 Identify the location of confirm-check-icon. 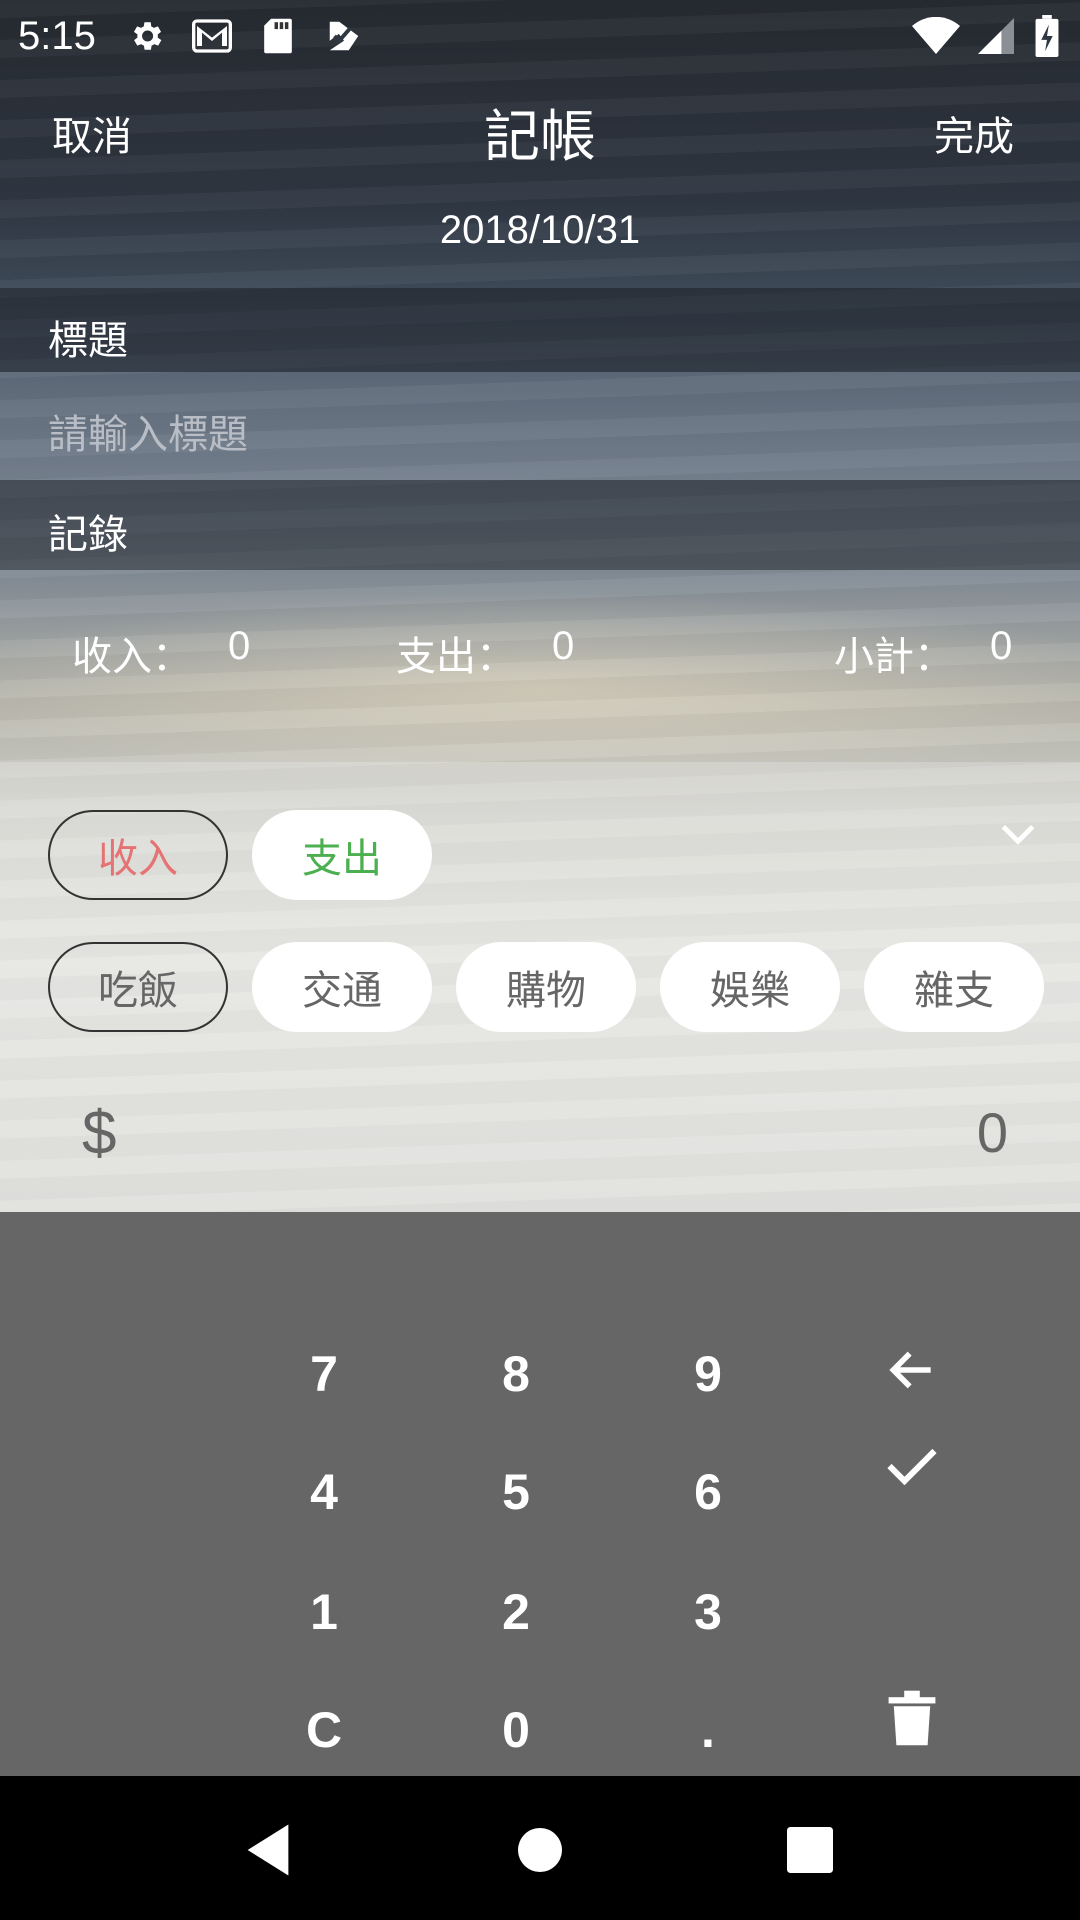
(912, 1466).